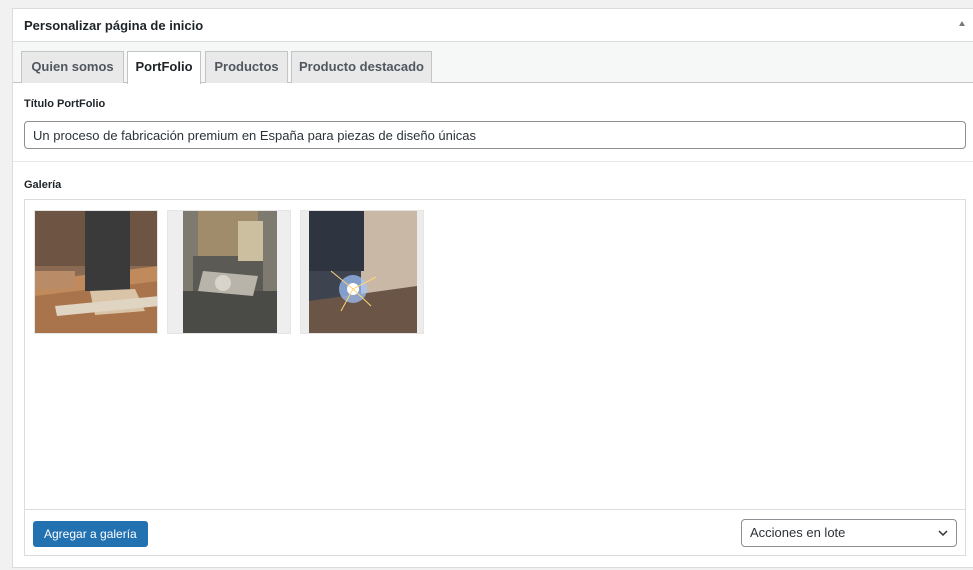 This screenshot has height=570, width=973. What do you see at coordinates (72, 67) in the screenshot?
I see `tab-quien-somos: Quien somos` at bounding box center [72, 67].